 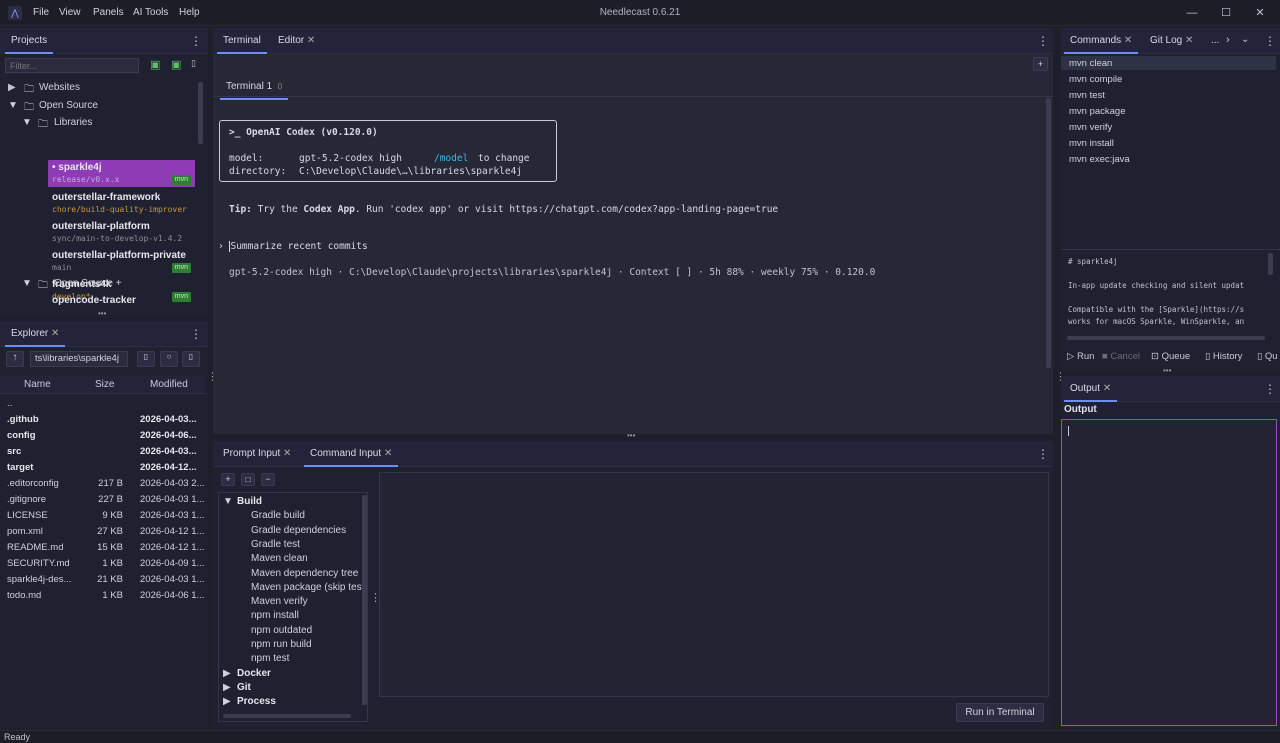 What do you see at coordinates (1091, 143) in the screenshot?
I see `command-list-item: mvn install` at bounding box center [1091, 143].